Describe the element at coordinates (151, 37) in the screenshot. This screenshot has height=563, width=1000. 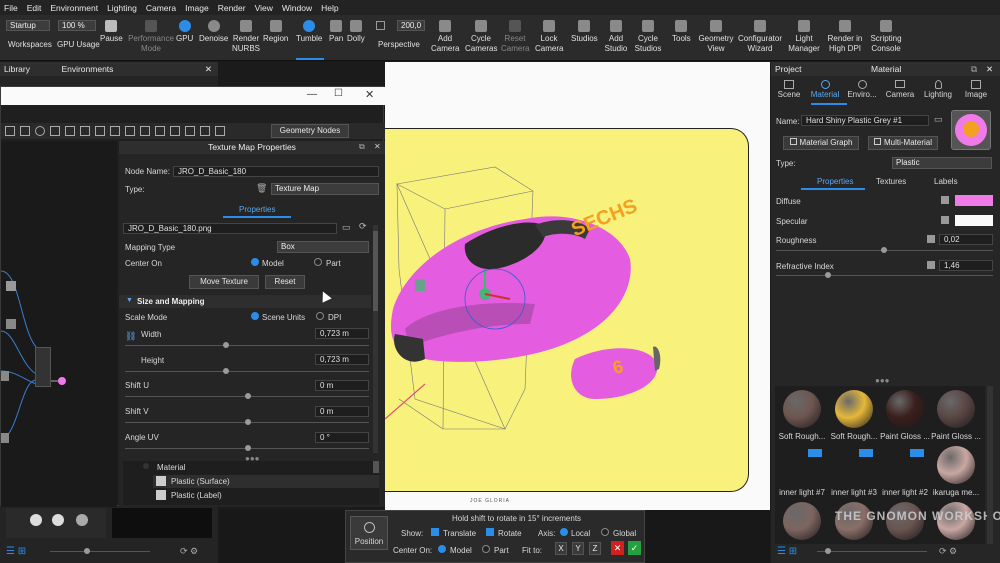
I see `performance-mode-button: Performance Mode` at that location.